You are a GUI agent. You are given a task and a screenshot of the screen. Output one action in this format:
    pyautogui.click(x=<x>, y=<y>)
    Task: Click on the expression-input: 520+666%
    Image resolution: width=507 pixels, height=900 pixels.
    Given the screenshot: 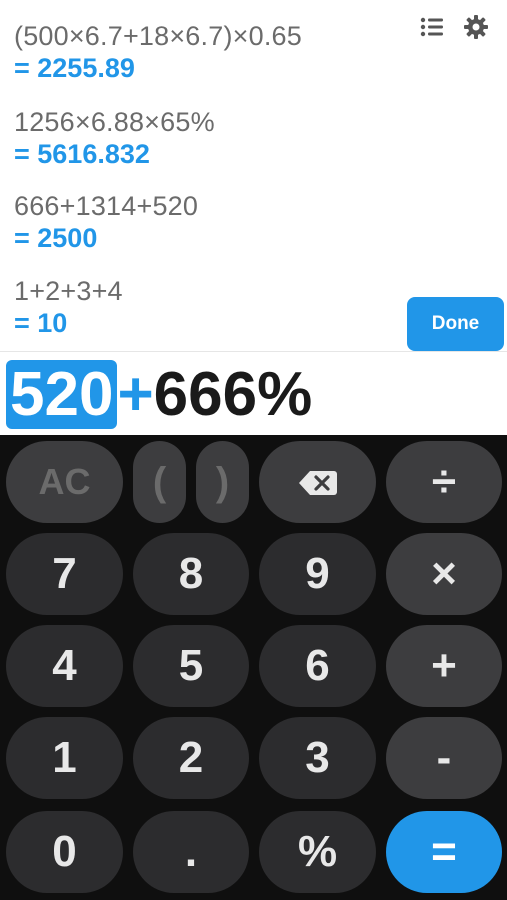 What is the action you would take?
    pyautogui.click(x=253, y=393)
    